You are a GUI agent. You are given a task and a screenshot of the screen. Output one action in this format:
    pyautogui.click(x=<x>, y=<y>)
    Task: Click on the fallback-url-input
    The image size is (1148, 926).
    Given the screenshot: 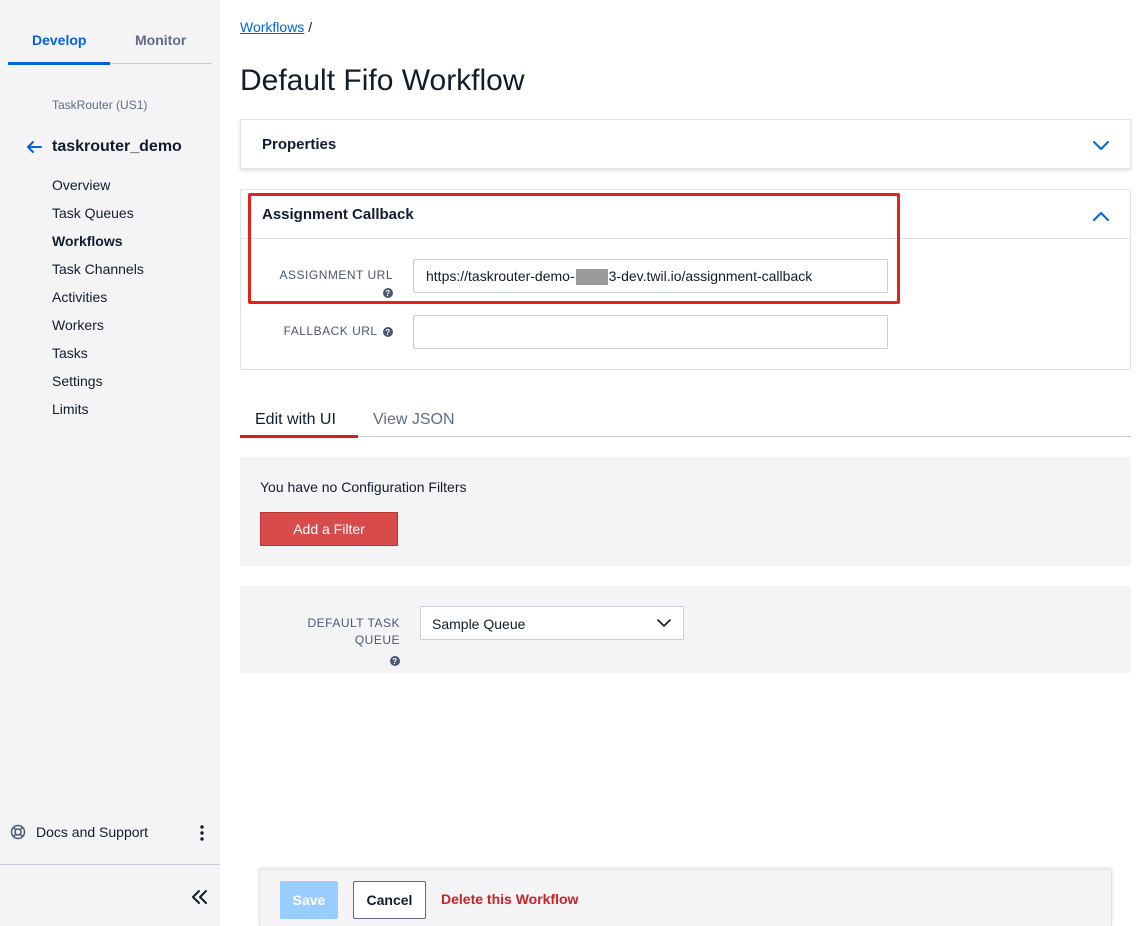 What is the action you would take?
    pyautogui.click(x=650, y=332)
    